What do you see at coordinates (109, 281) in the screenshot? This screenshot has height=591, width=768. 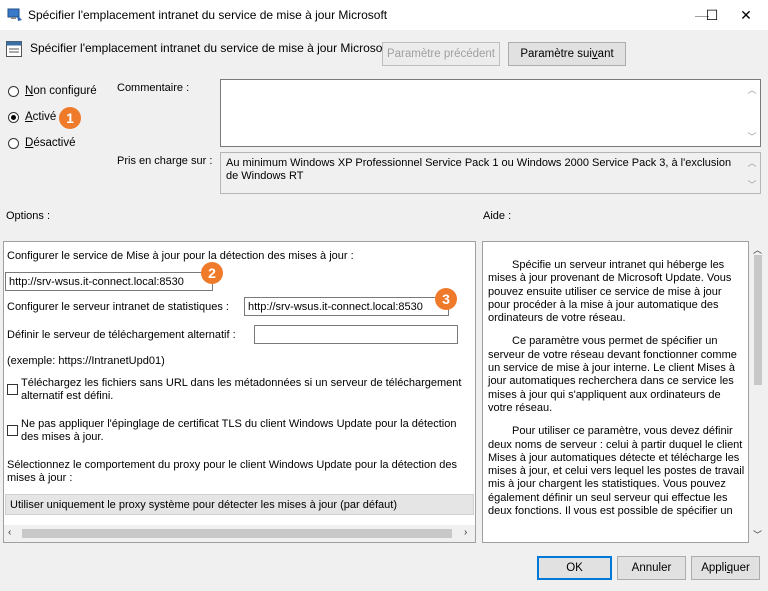 I see `detect-server-input: http://srv-wsus.it-connect.local:8530` at bounding box center [109, 281].